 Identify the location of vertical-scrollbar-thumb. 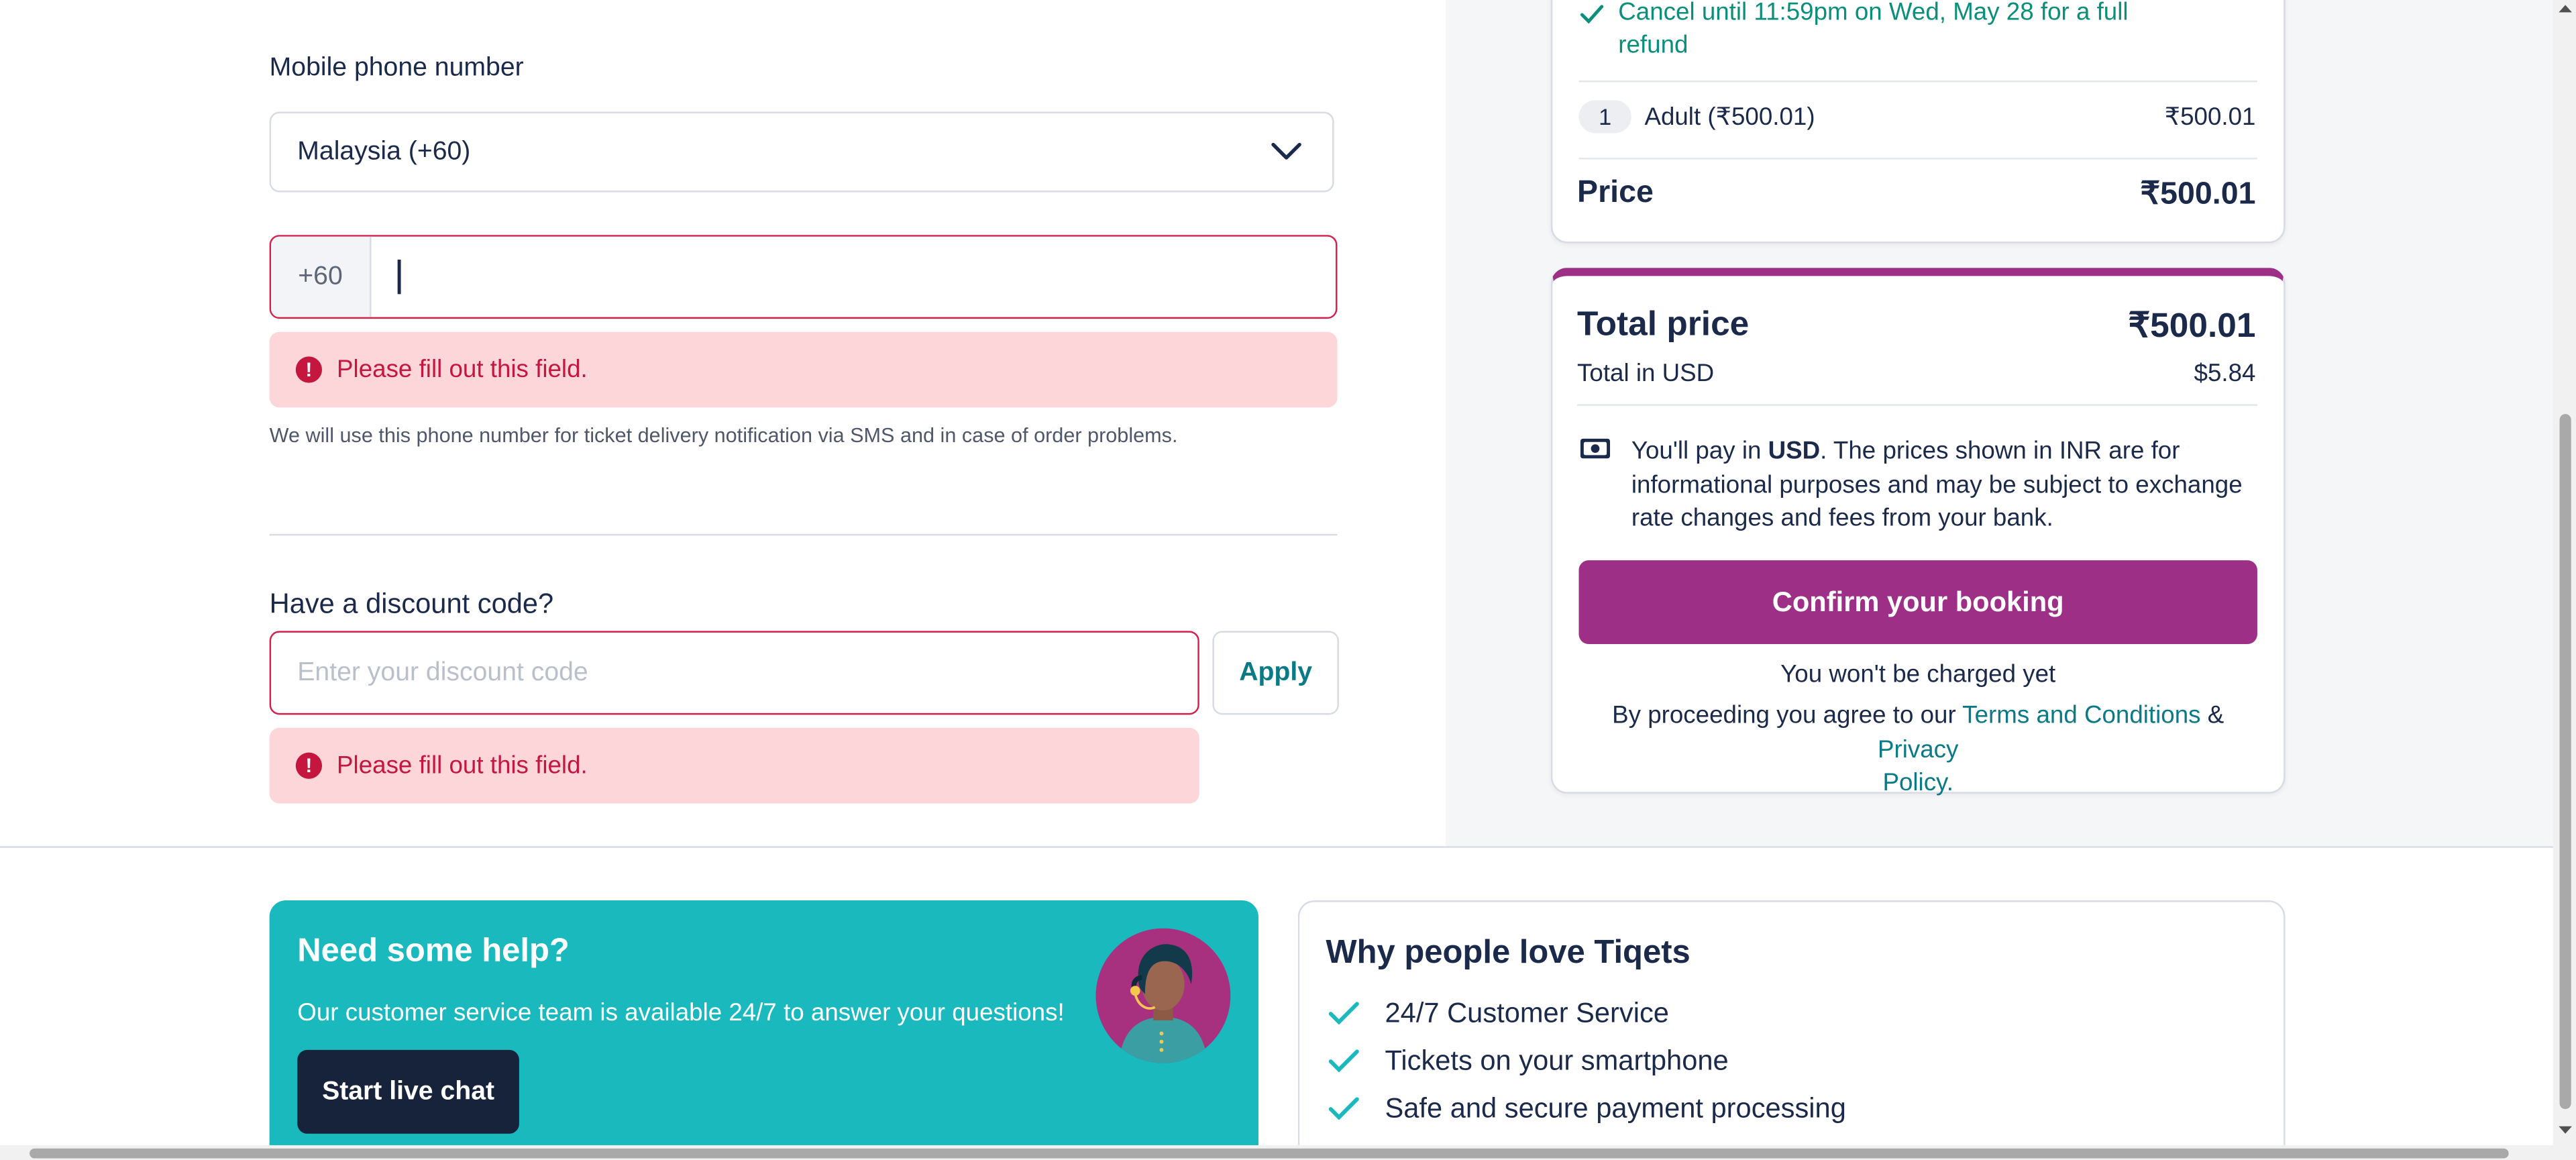
(2565, 762).